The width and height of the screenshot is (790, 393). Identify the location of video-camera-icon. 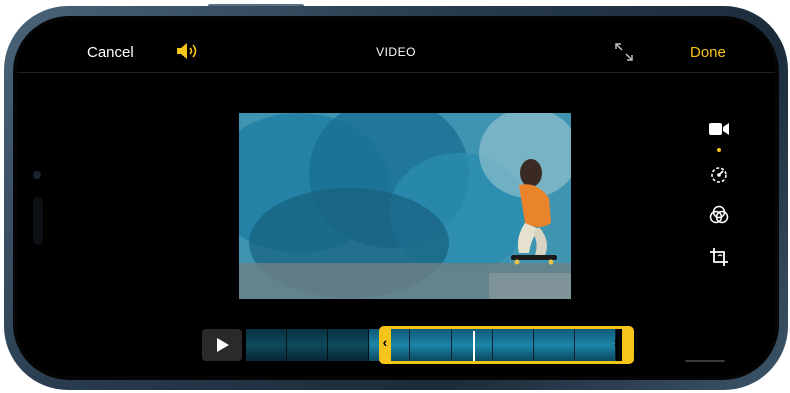
(719, 129).